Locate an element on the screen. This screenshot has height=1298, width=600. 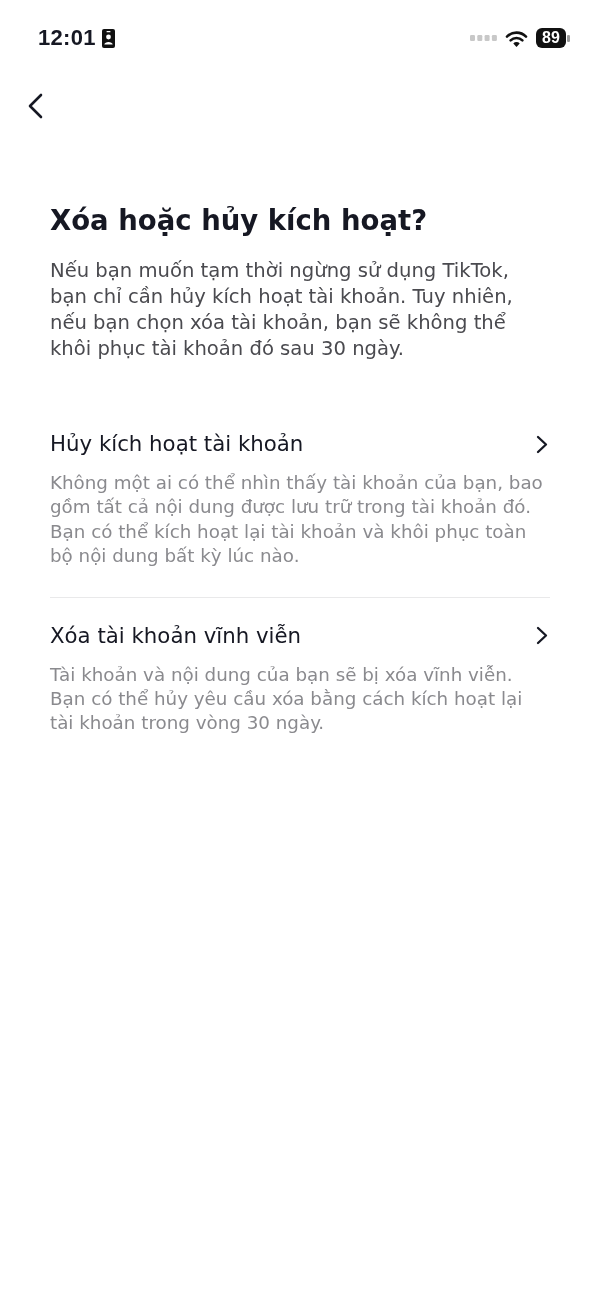
option-description: Không một ai có thể nhìn thấy tài khoản của bạn, bao gồm tất cả nội dung được lưu trữ trong tài khoản đó. Bạn có thể kích hoạt lại tài khoản và khôi phục toàn bộ nội dung bất kỳ lúc nào. is located at coordinates (297, 520).